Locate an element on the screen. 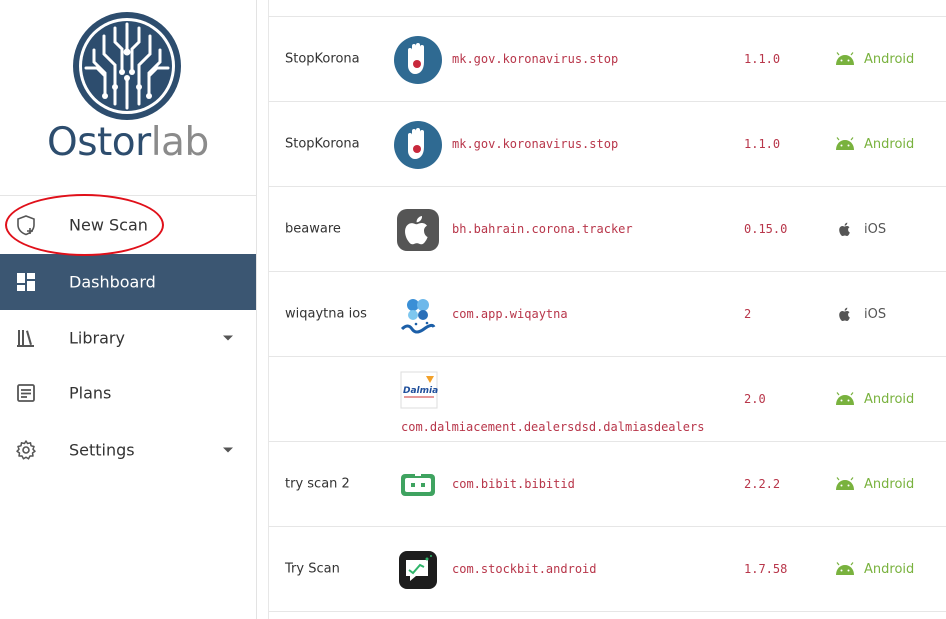 The width and height of the screenshot is (946, 619). ostorlab-emblem-icon is located at coordinates (127, 66).